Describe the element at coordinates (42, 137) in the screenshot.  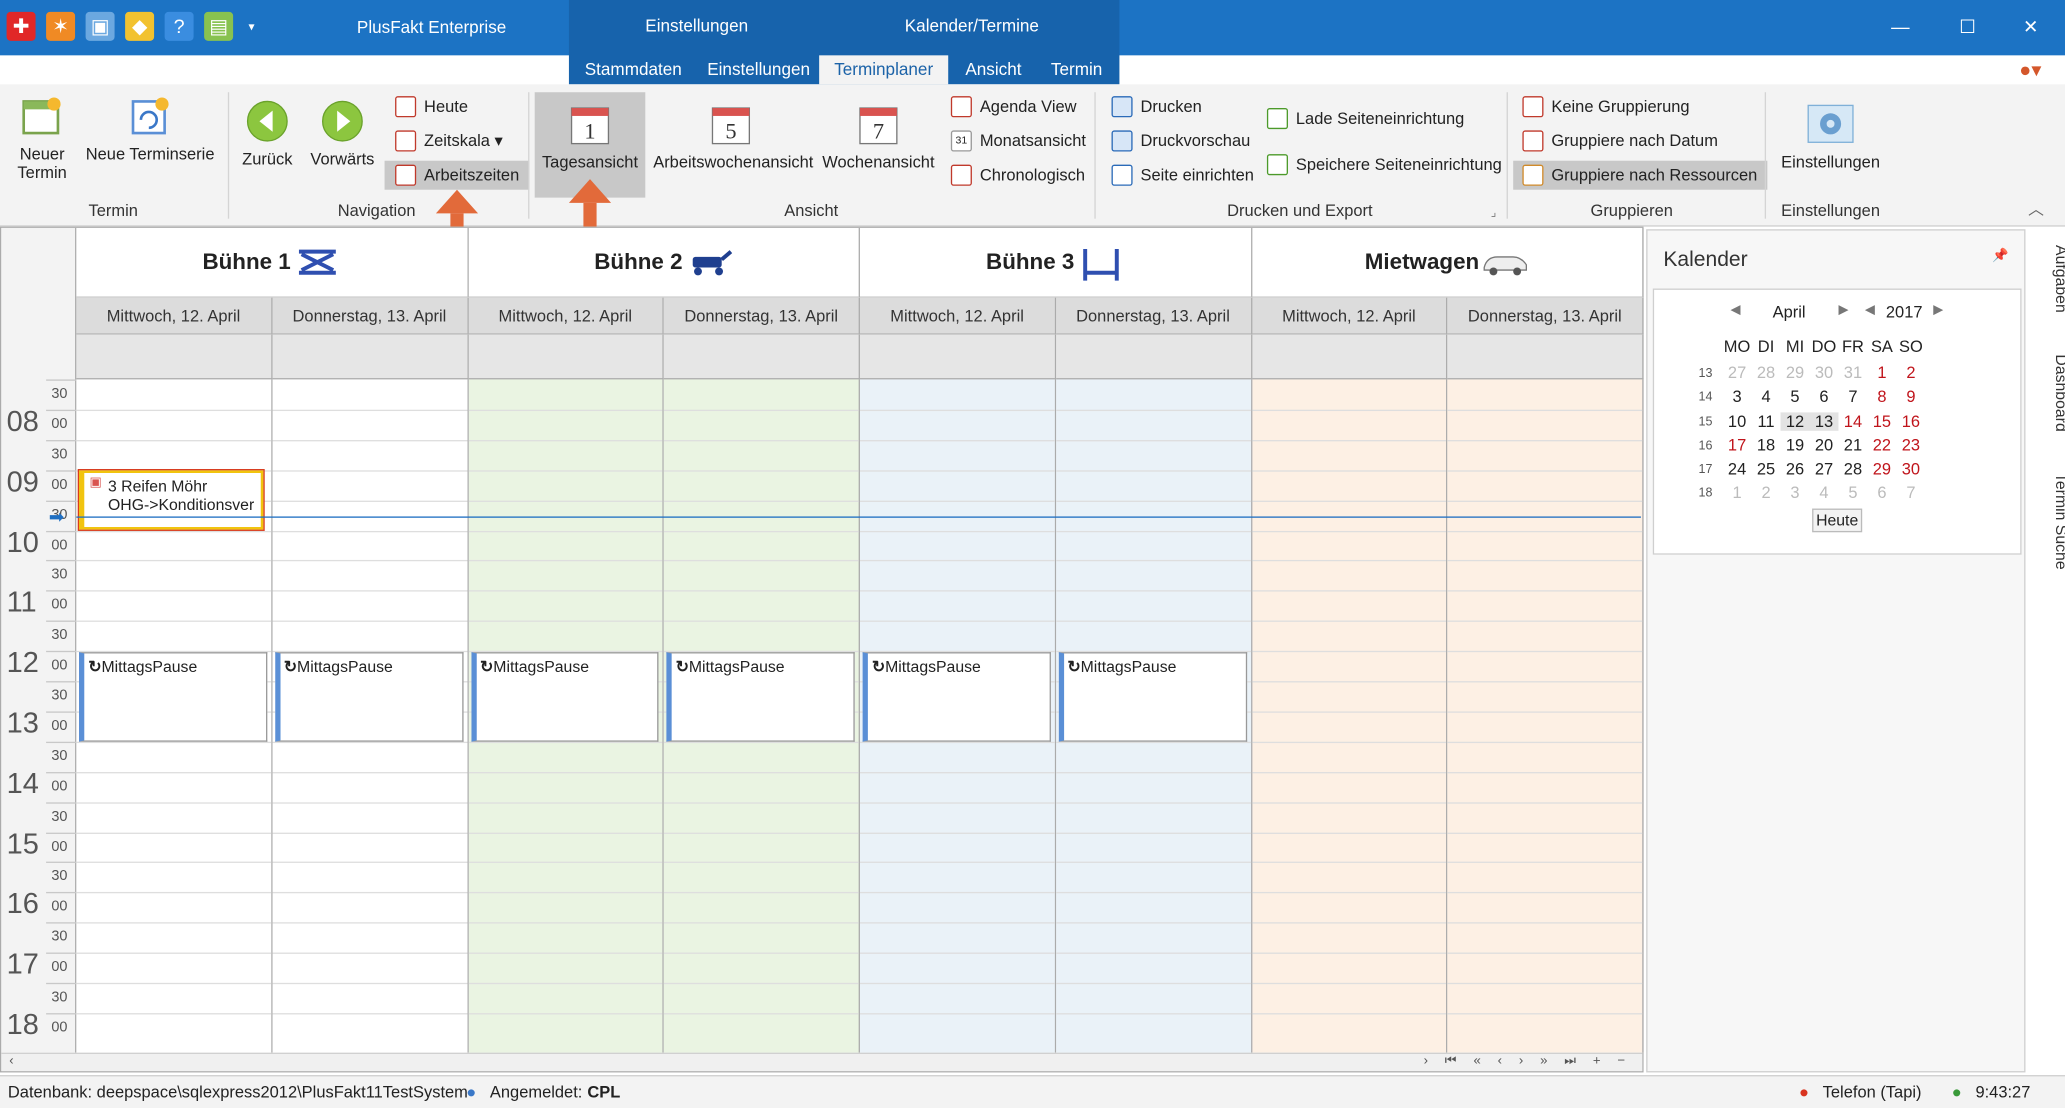
I see `new-appointment-button: Neuer Termin` at that location.